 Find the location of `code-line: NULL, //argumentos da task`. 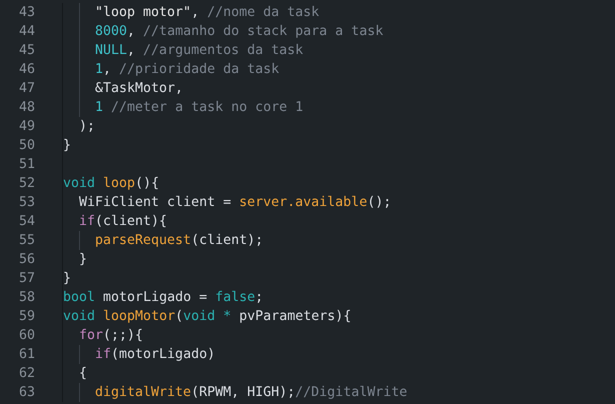

code-line: NULL, //argumentos da task is located at coordinates (183, 50).